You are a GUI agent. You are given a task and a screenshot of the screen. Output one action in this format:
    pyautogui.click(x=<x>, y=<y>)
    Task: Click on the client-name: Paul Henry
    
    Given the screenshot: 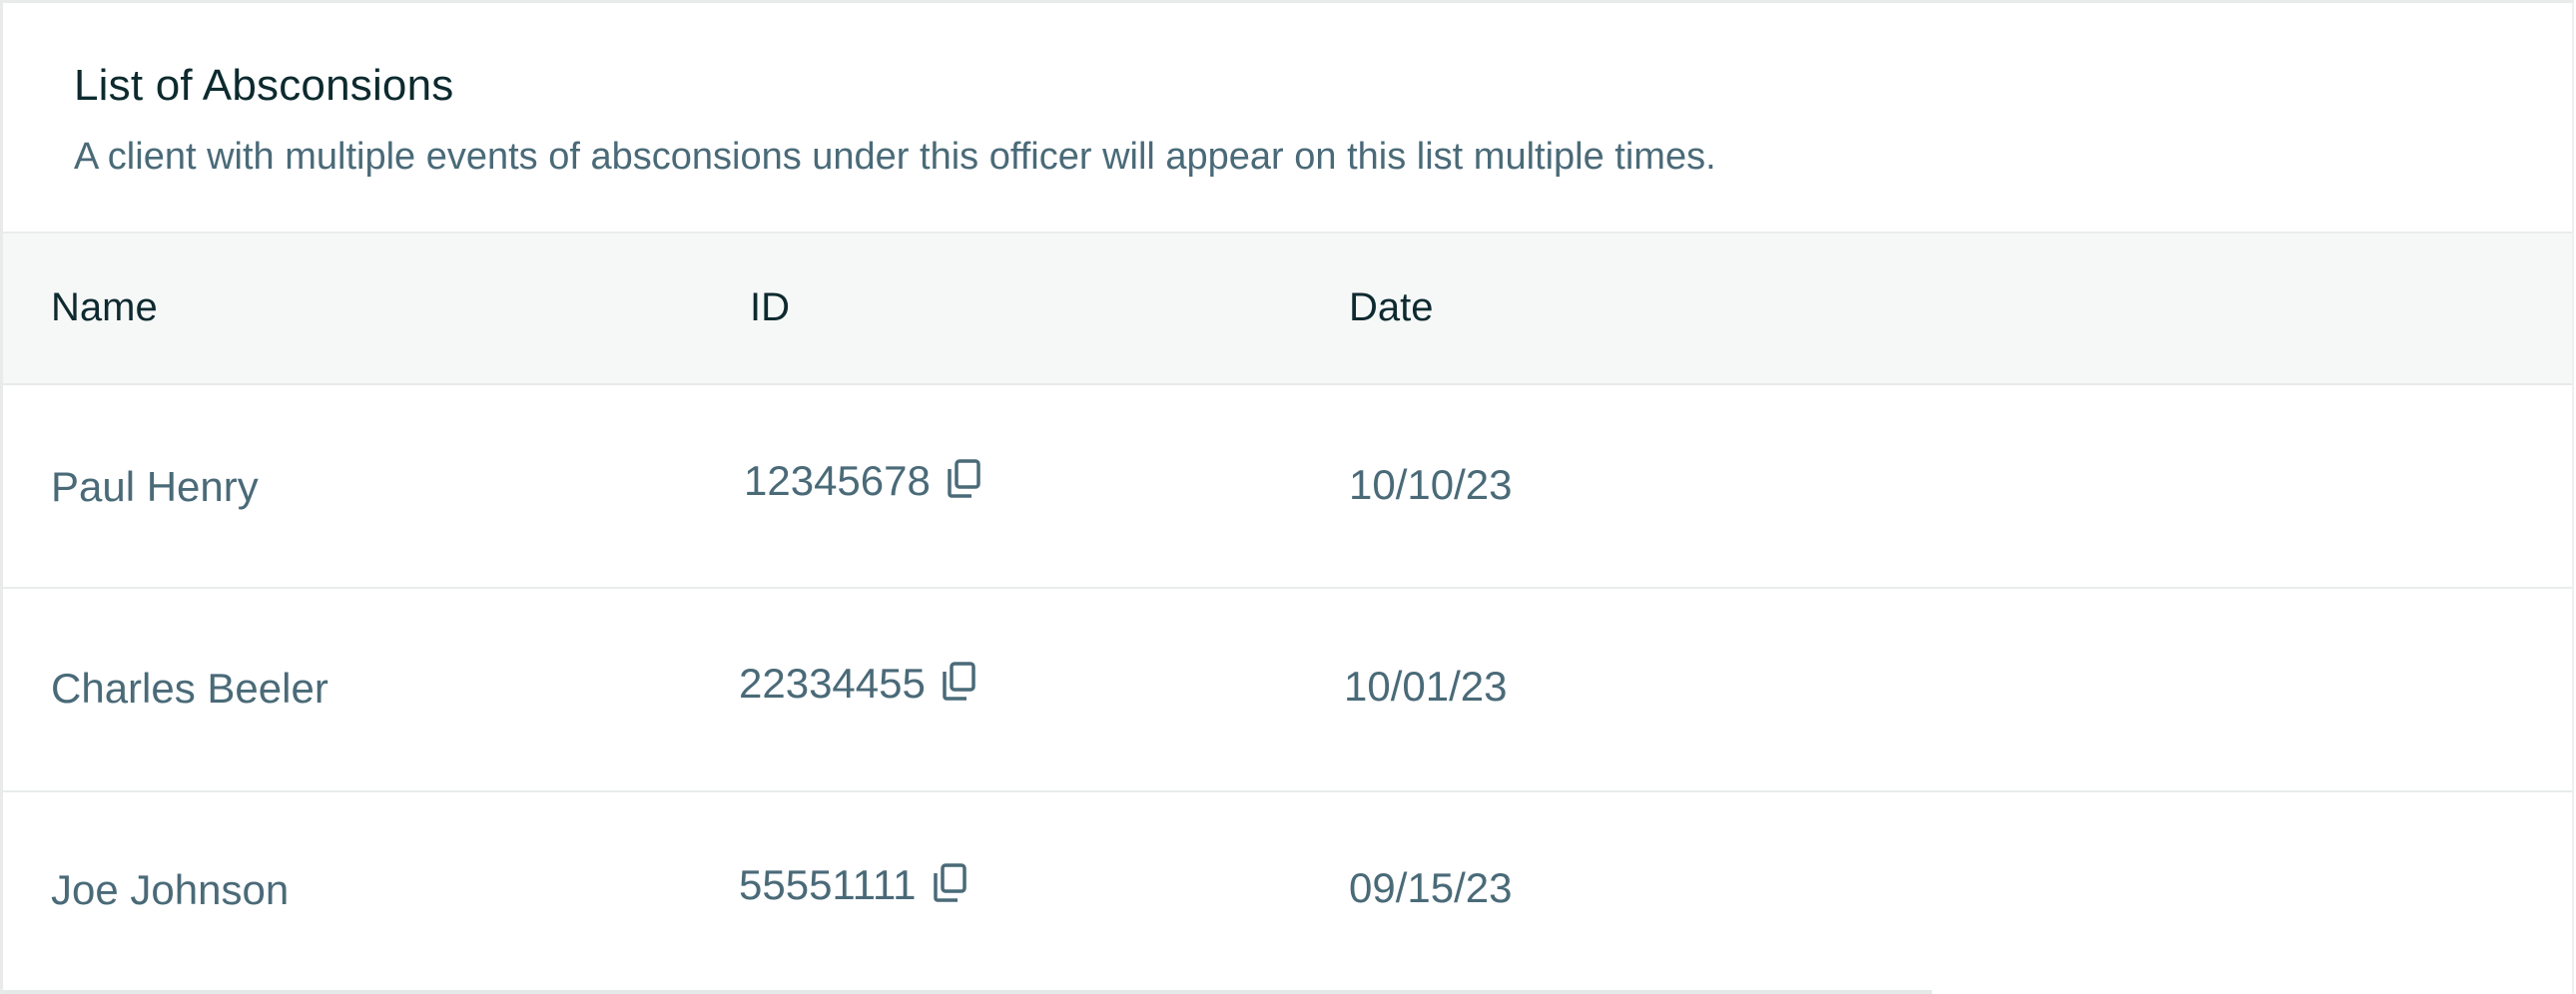 What is the action you would take?
    pyautogui.click(x=155, y=487)
    